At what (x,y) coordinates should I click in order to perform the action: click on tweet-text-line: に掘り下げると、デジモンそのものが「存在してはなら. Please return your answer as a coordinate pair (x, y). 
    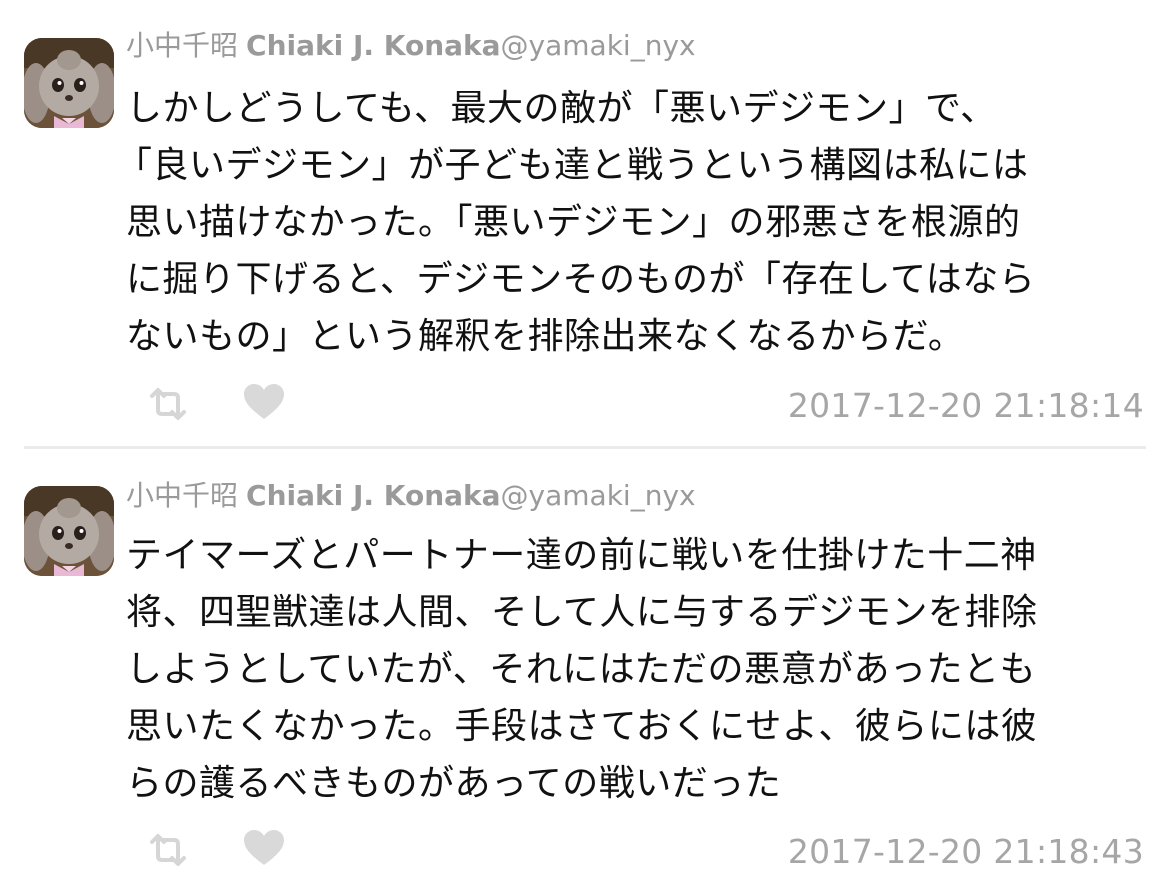
    Looking at the image, I should click on (581, 279).